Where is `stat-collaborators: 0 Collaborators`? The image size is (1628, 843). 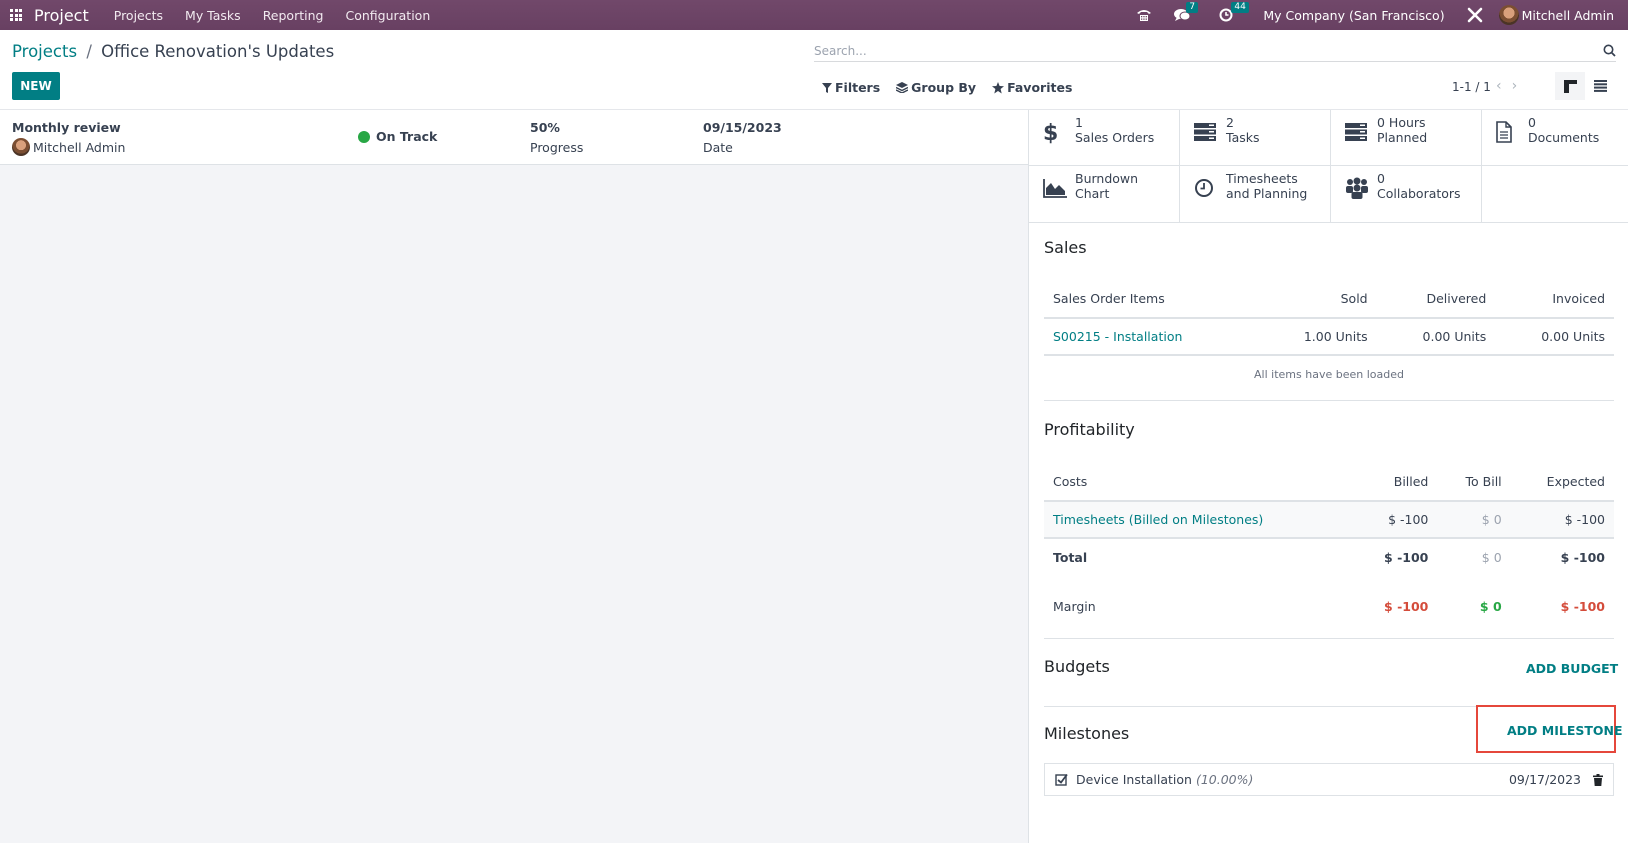
stat-collaborators: 0 Collaborators is located at coordinates (1406, 194).